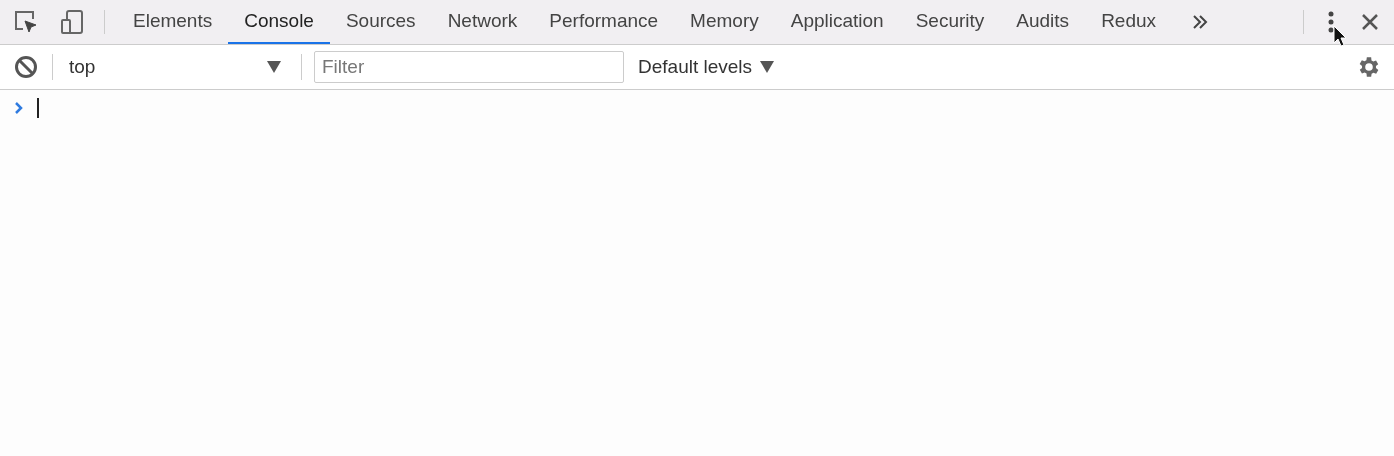 The image size is (1394, 456). I want to click on panel-tab: Performance, so click(604, 22).